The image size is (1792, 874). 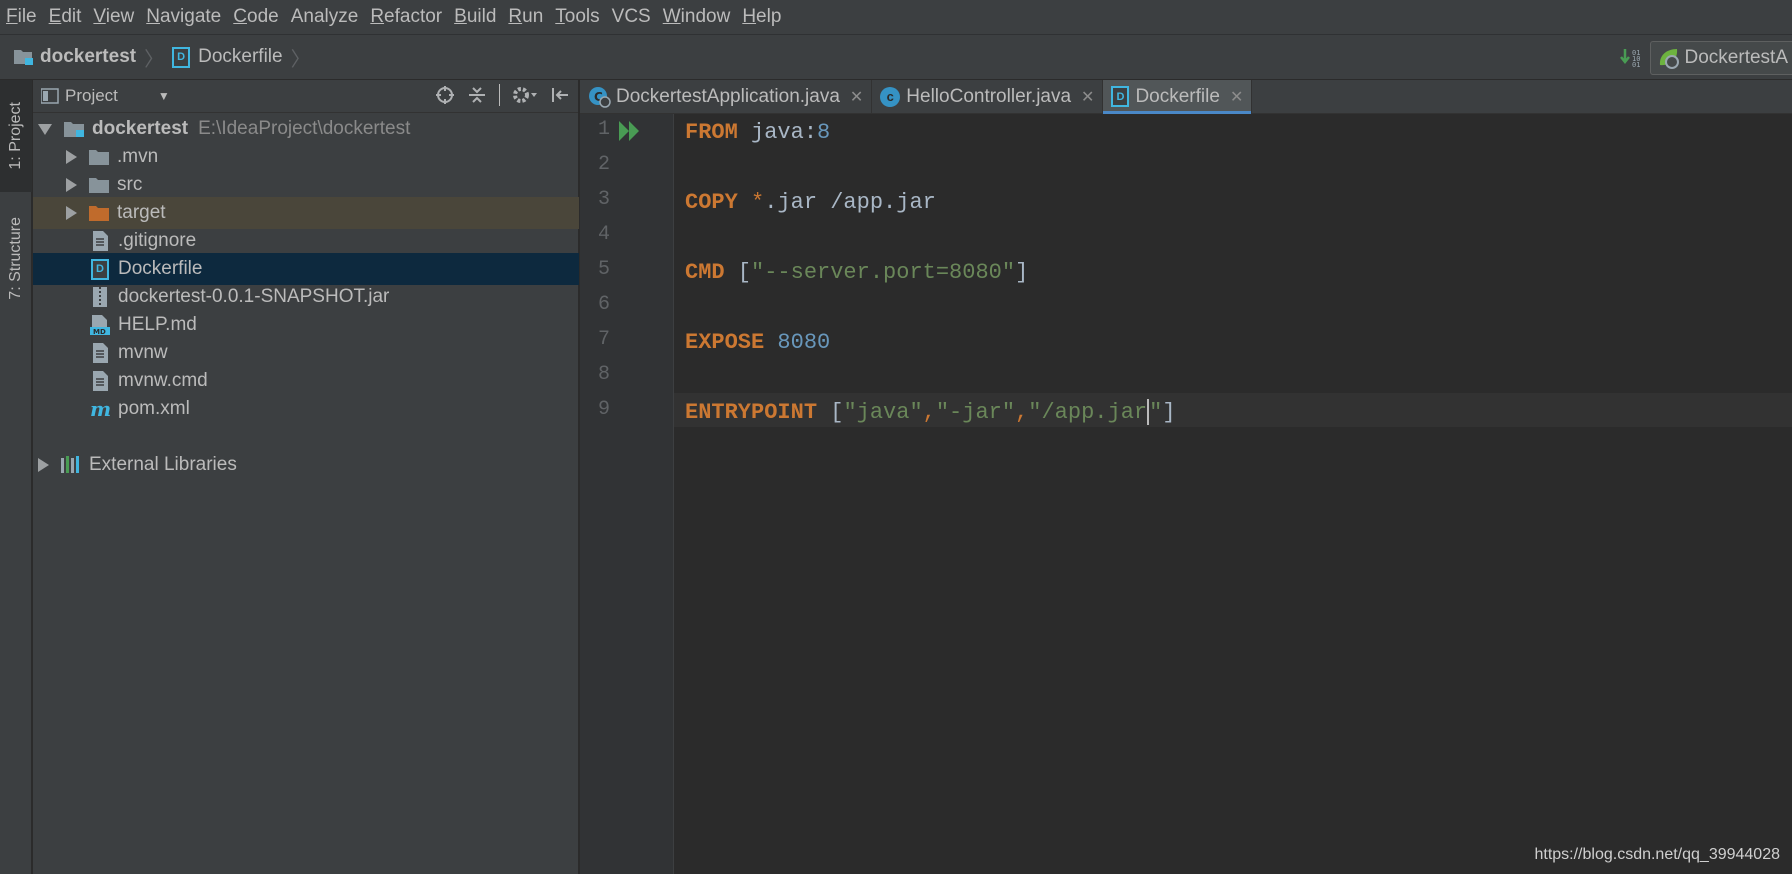 What do you see at coordinates (477, 95) in the screenshot?
I see `collapse-all-icon` at bounding box center [477, 95].